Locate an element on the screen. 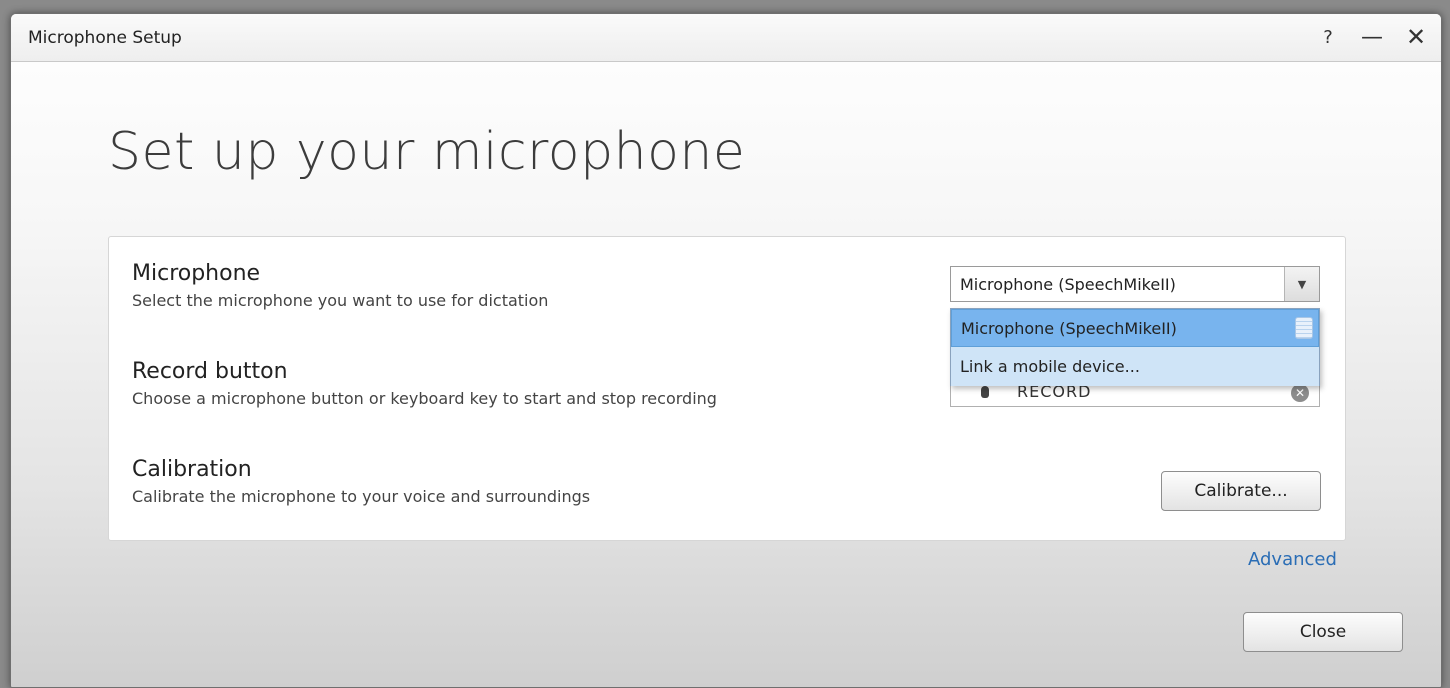 This screenshot has width=1450, height=688. page-heading: Set up your microphone is located at coordinates (427, 152).